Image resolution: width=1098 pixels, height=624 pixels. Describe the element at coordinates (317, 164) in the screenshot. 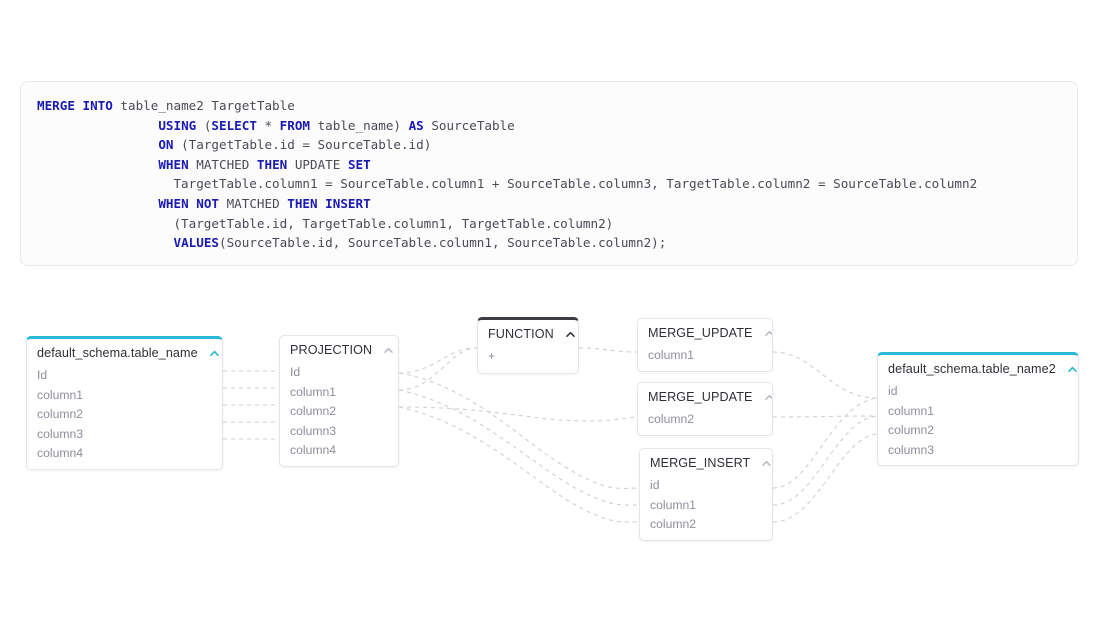

I see `sql-text: UPDATE` at that location.